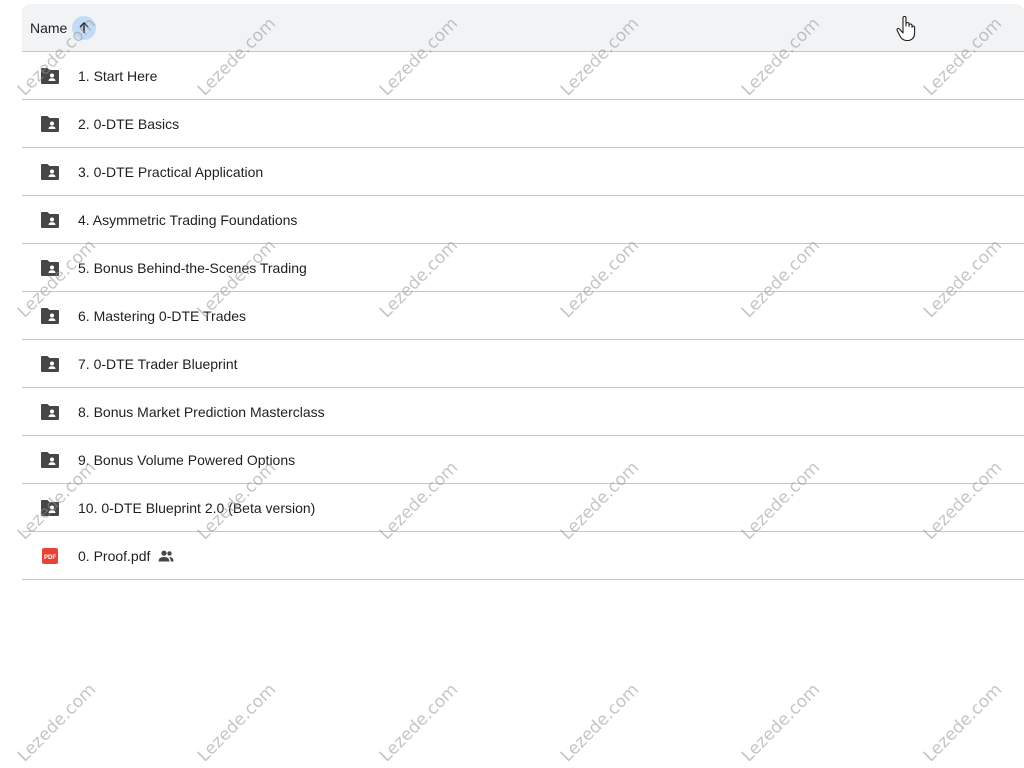 Image resolution: width=1024 pixels, height=768 pixels. What do you see at coordinates (188, 220) in the screenshot?
I see `item-name: 4. Asymmetric Trading Foundations` at bounding box center [188, 220].